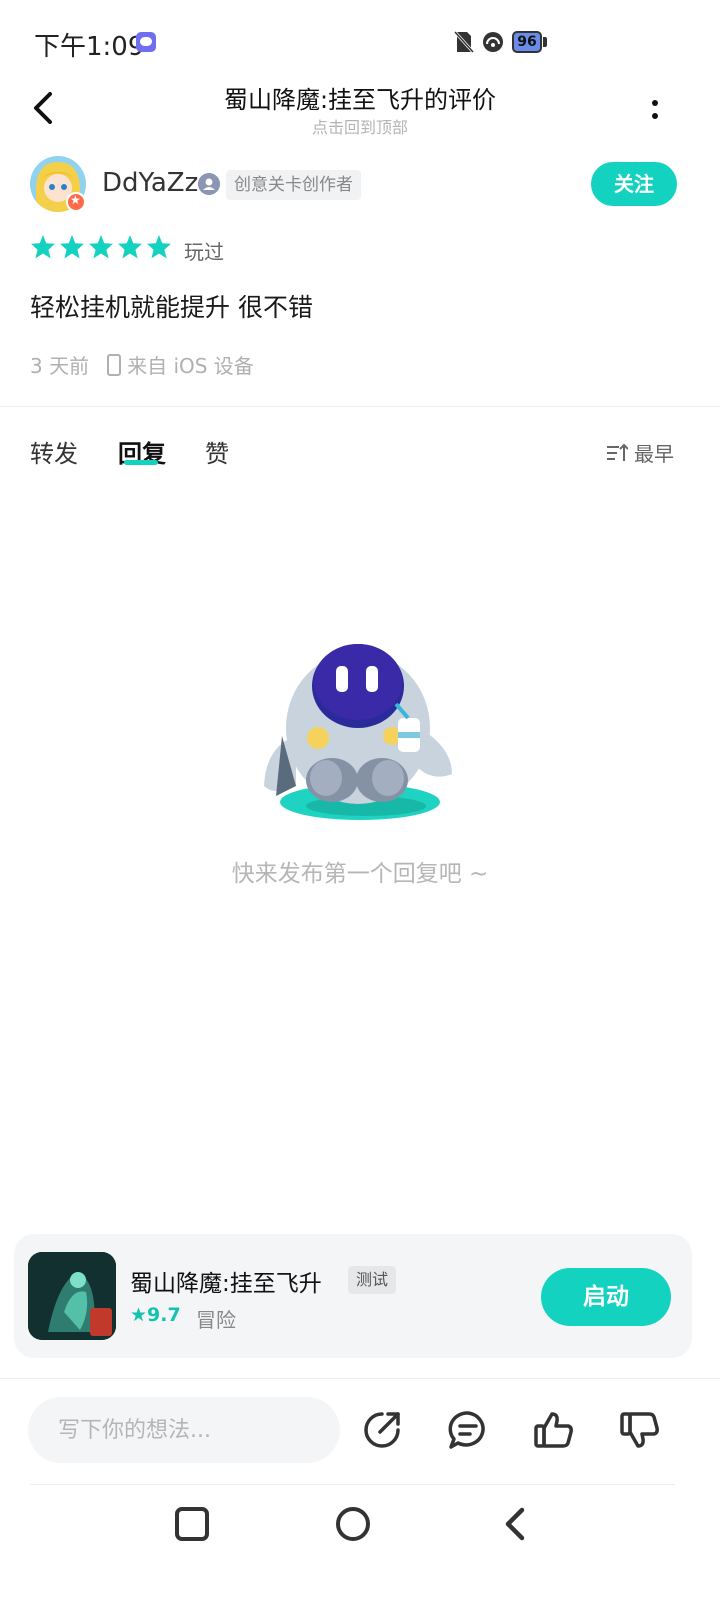 This screenshot has width=720, height=1600. What do you see at coordinates (353, 1524) in the screenshot?
I see `home-icon` at bounding box center [353, 1524].